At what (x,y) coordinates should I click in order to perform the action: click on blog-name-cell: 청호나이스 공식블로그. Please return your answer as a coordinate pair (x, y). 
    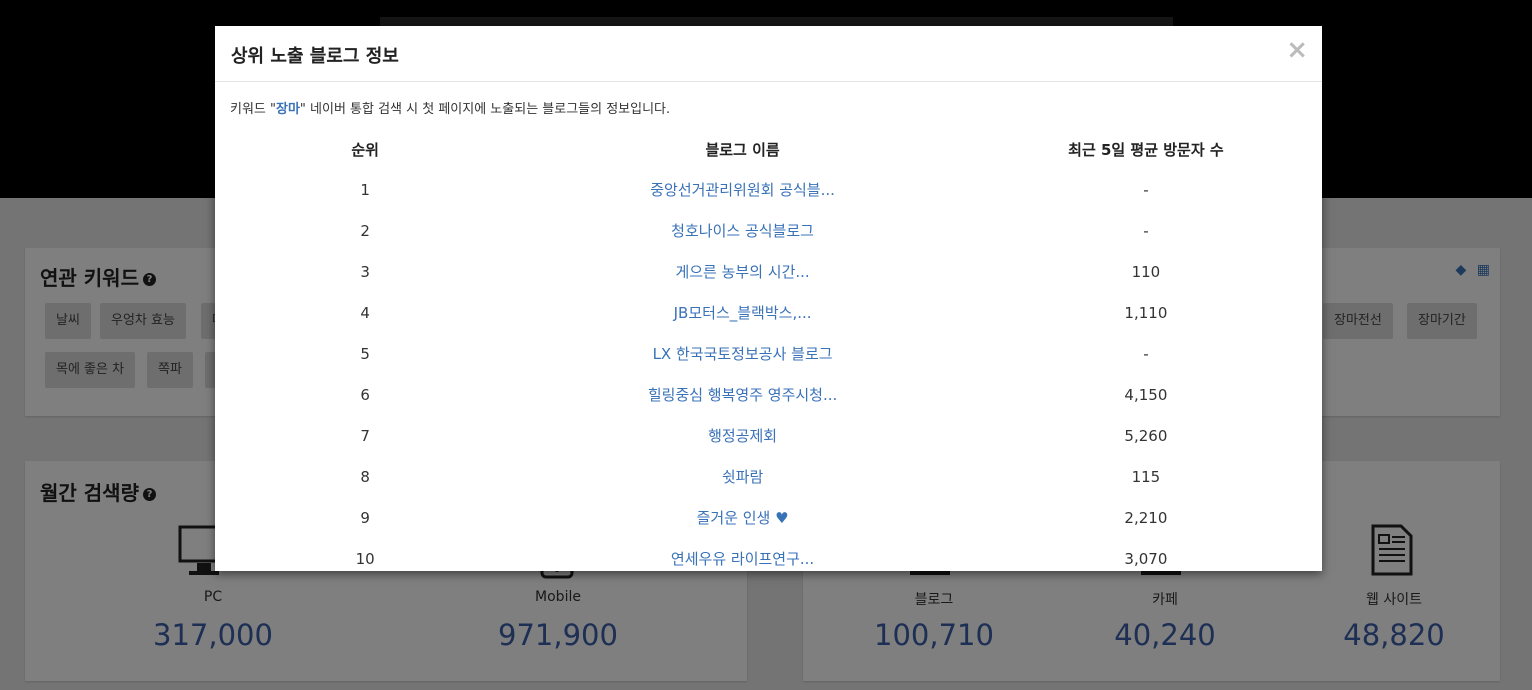
    Looking at the image, I should click on (742, 230).